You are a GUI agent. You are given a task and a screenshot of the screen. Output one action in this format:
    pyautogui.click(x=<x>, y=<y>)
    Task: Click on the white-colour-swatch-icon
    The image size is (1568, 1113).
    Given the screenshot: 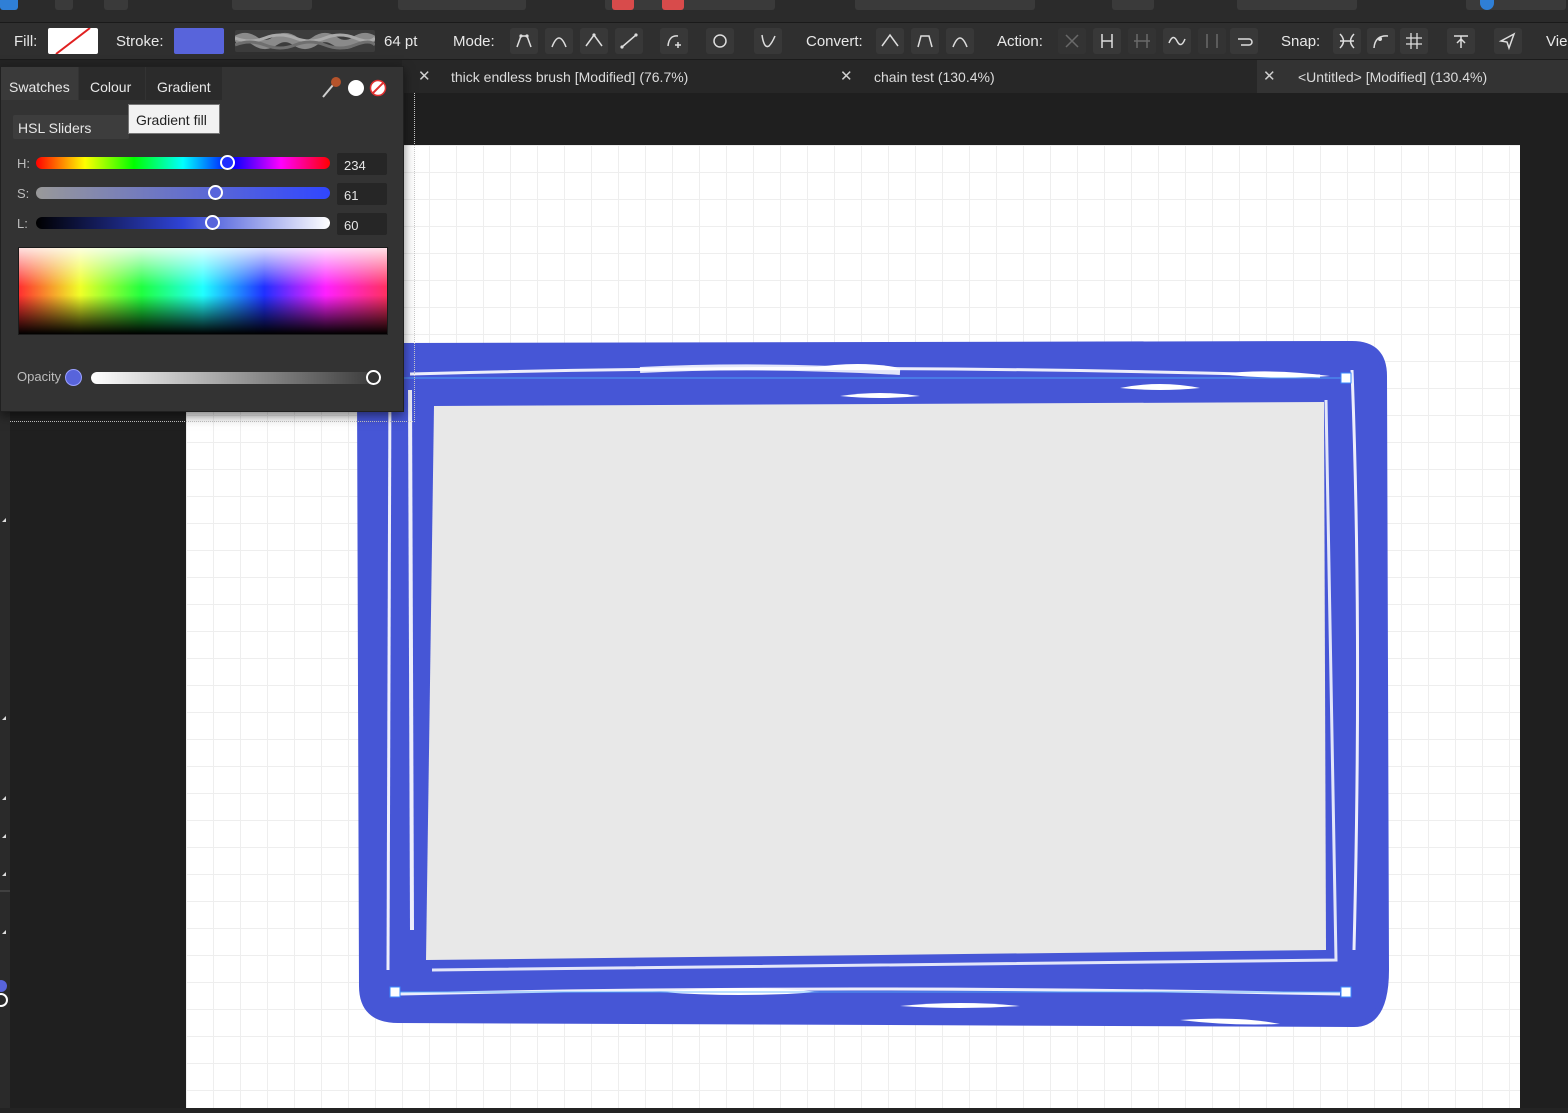 What is the action you would take?
    pyautogui.click(x=356, y=88)
    